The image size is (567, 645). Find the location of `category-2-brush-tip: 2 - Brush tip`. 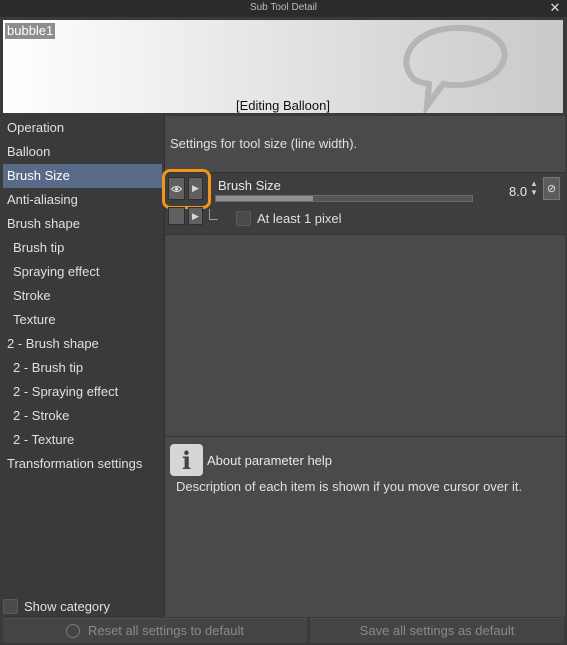

category-2-brush-tip: 2 - Brush tip is located at coordinates (82, 368).